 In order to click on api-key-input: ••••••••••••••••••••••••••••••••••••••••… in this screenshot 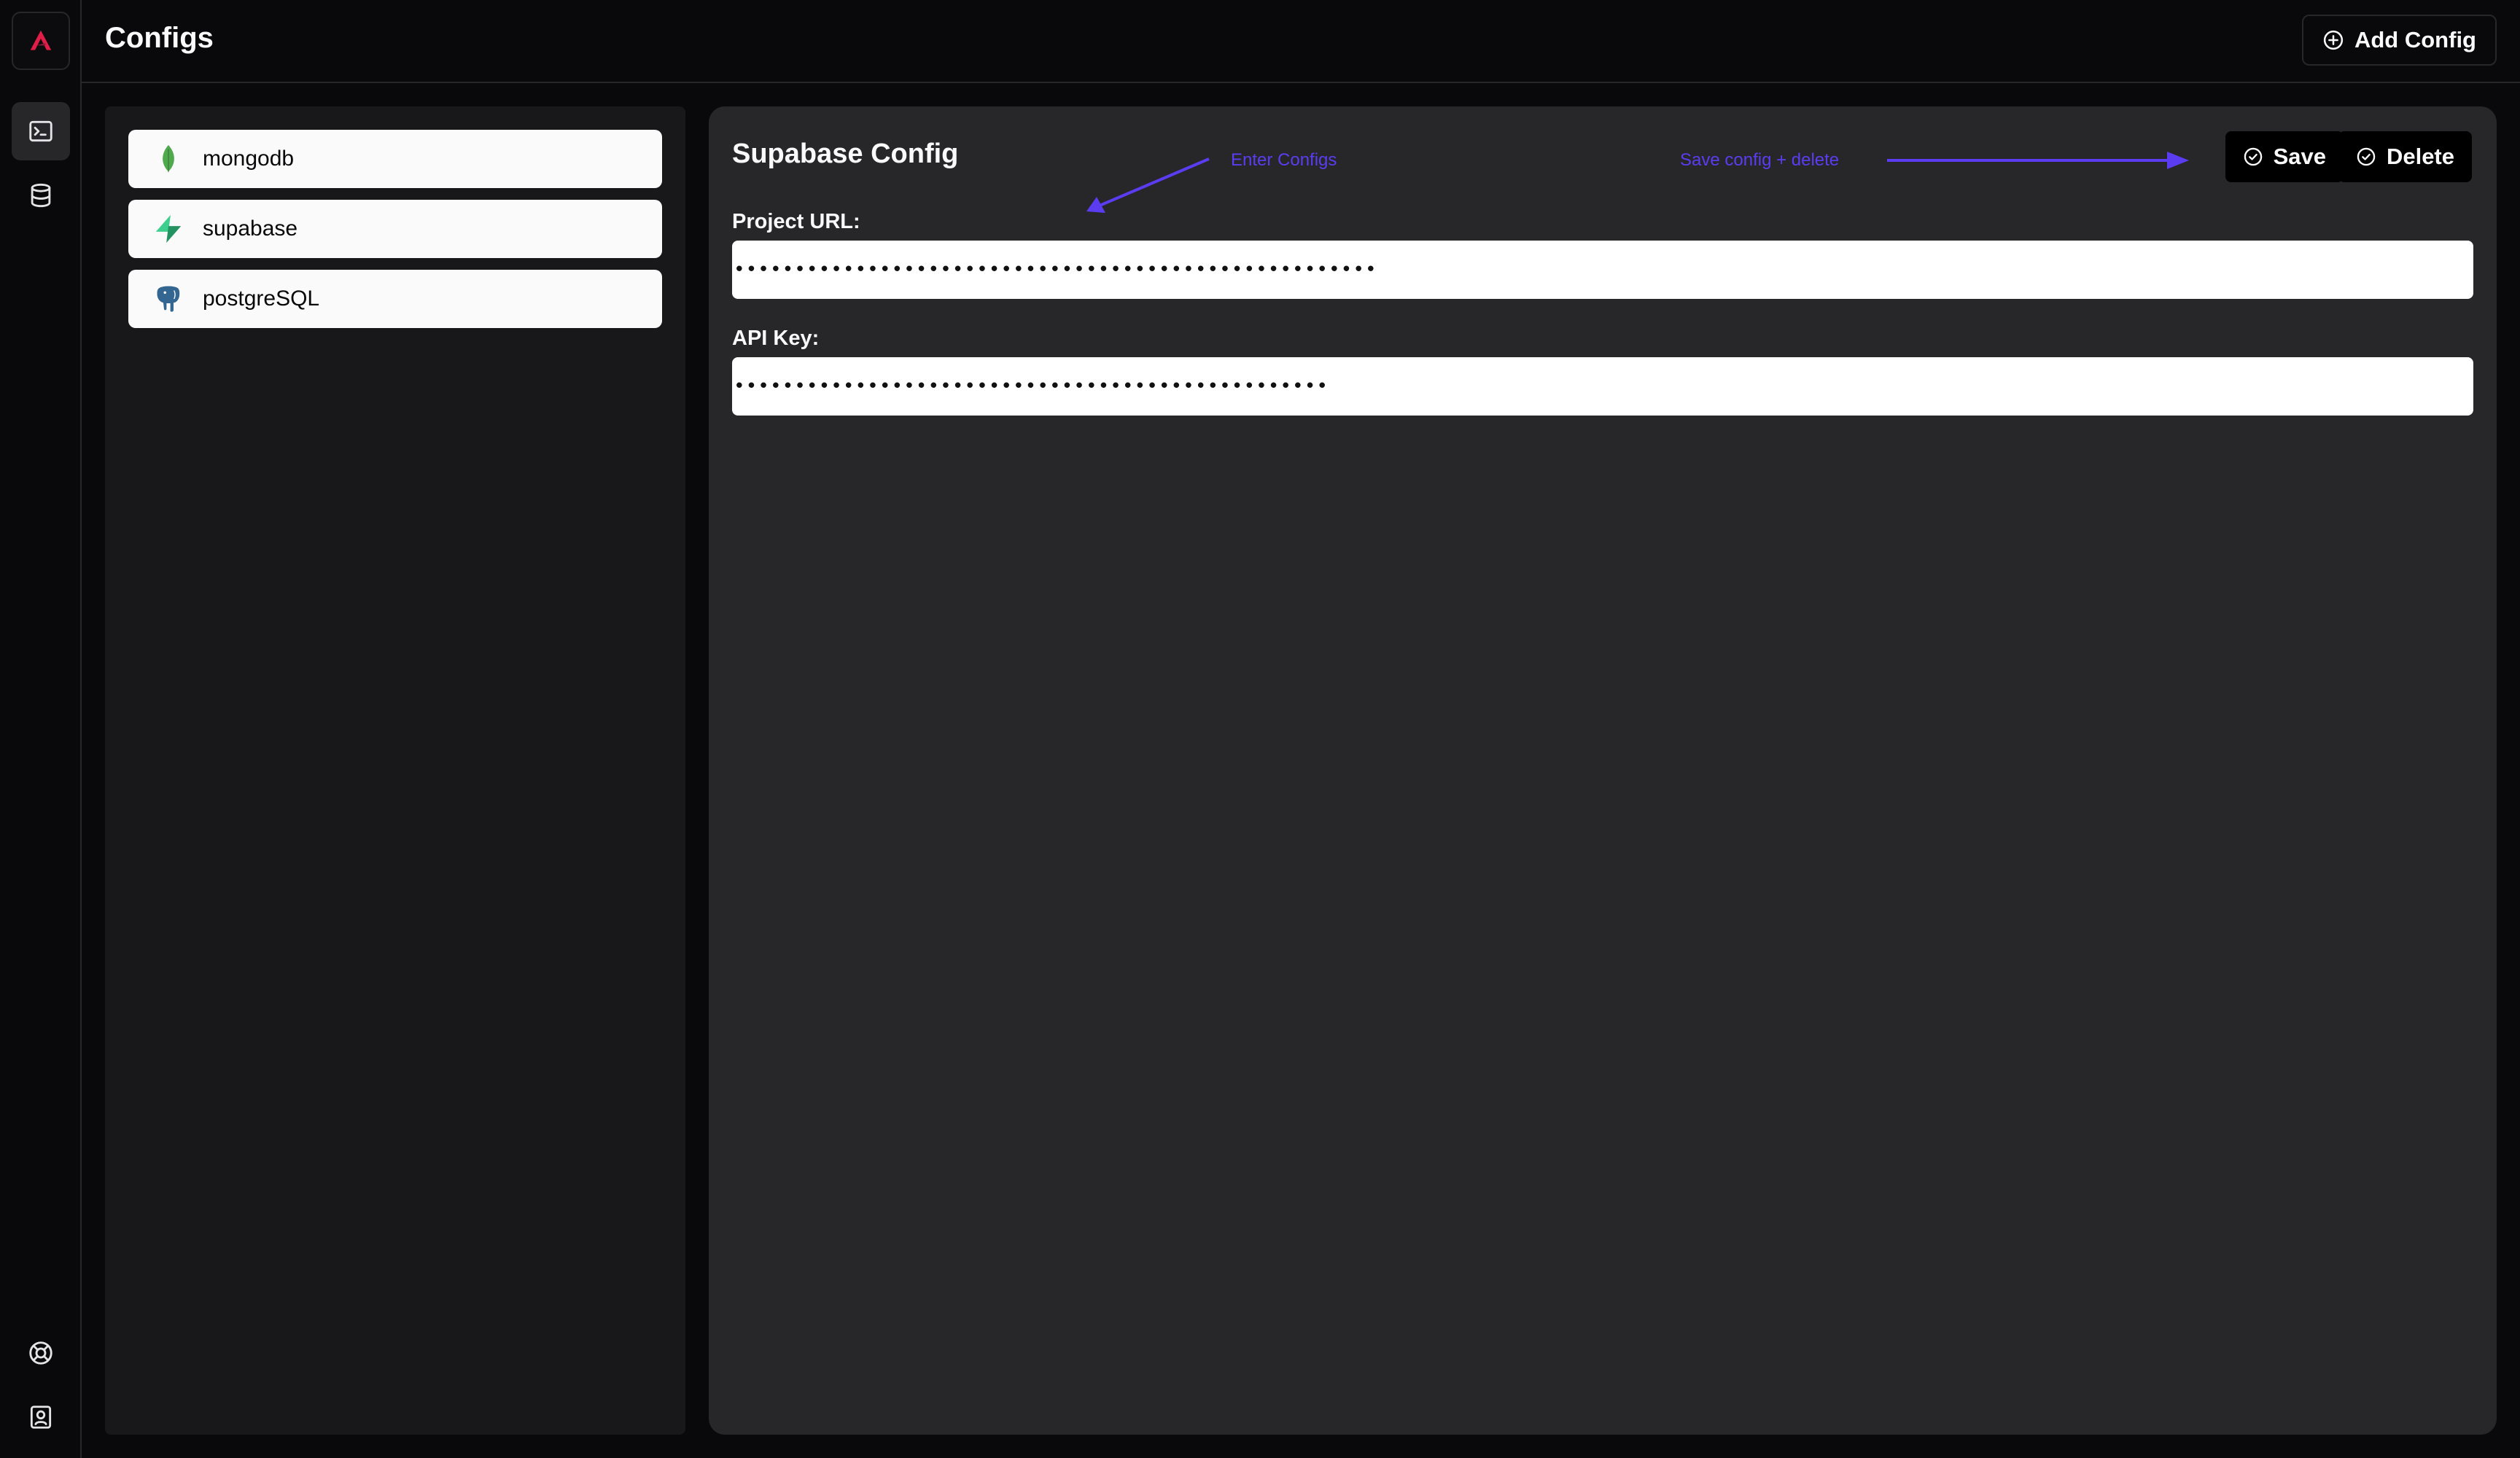, I will do `click(1602, 386)`.